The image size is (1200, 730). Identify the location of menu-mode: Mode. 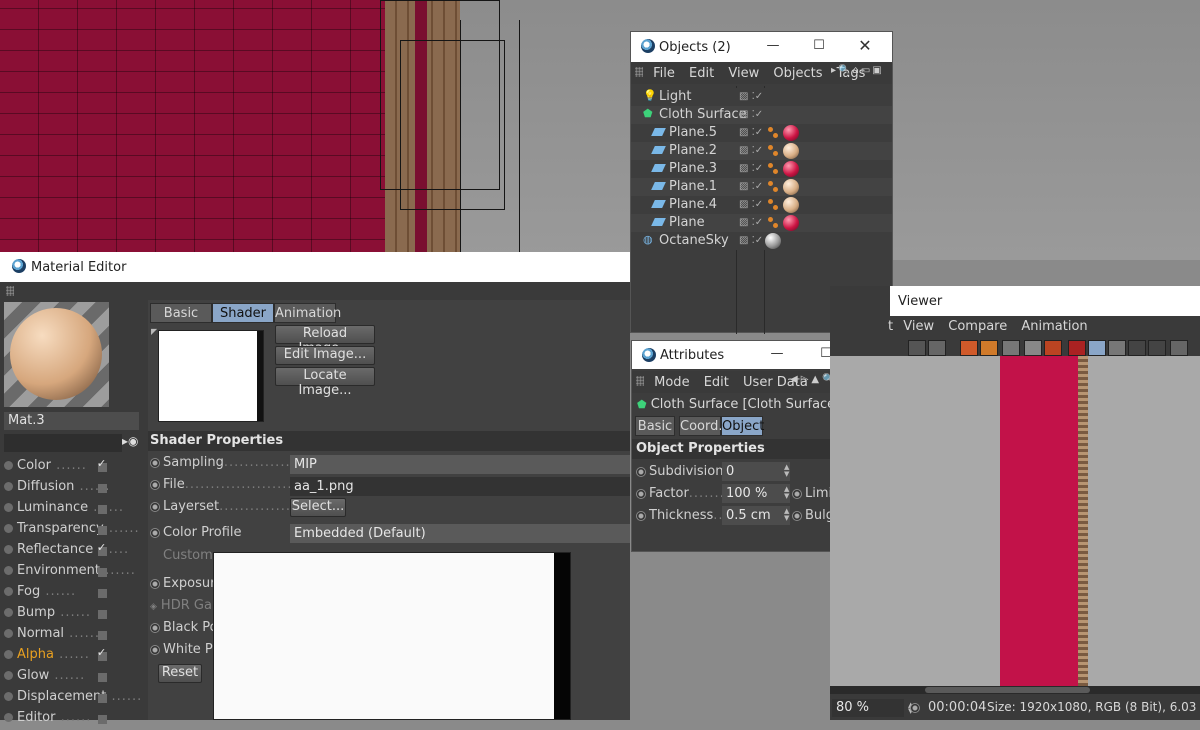
(671, 382).